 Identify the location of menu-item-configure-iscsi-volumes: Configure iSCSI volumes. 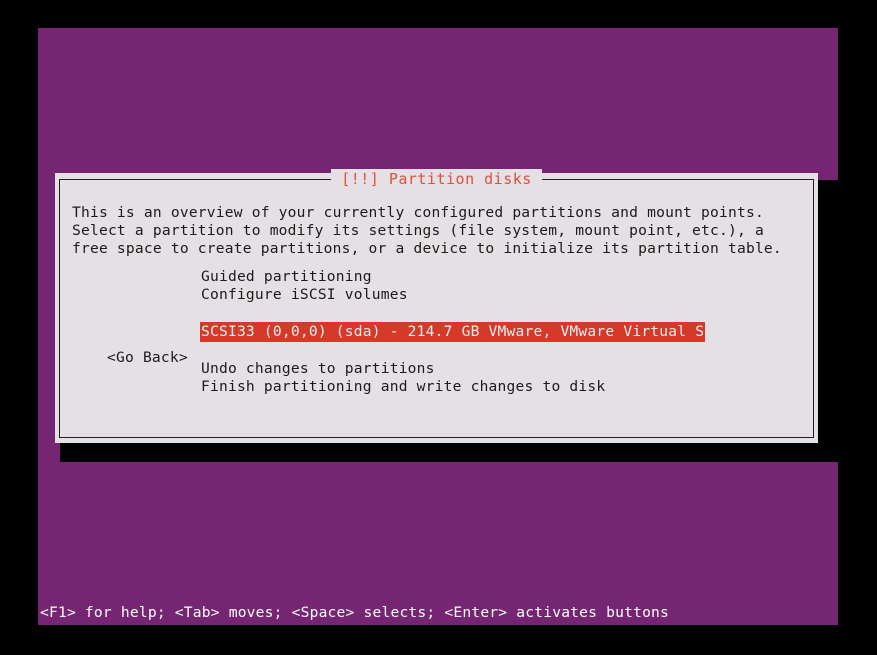
(304, 295).